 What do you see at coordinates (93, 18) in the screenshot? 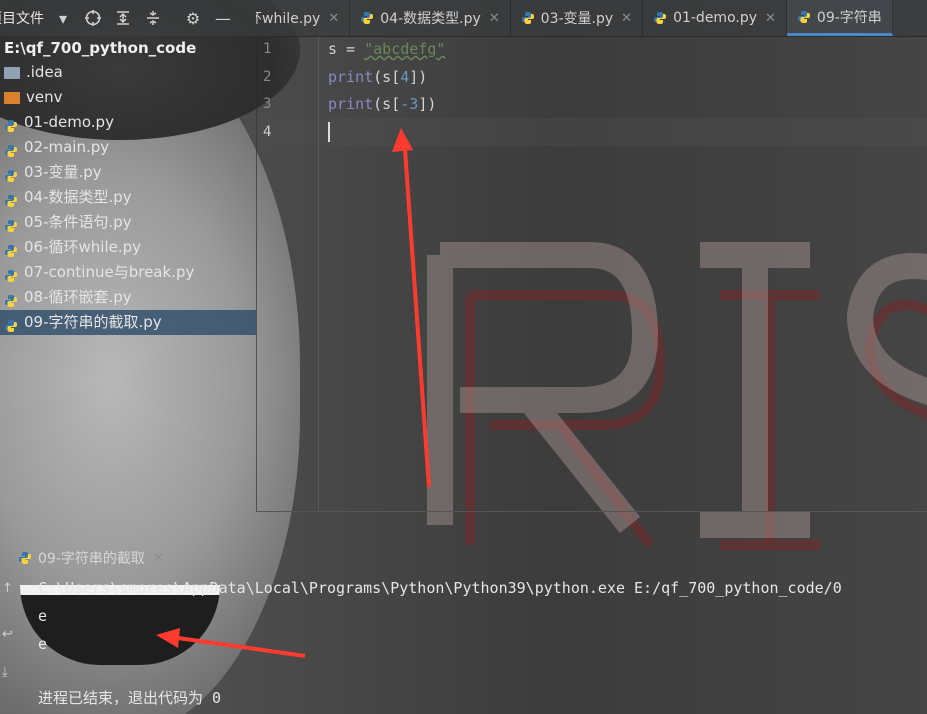
I see `locate-icon` at bounding box center [93, 18].